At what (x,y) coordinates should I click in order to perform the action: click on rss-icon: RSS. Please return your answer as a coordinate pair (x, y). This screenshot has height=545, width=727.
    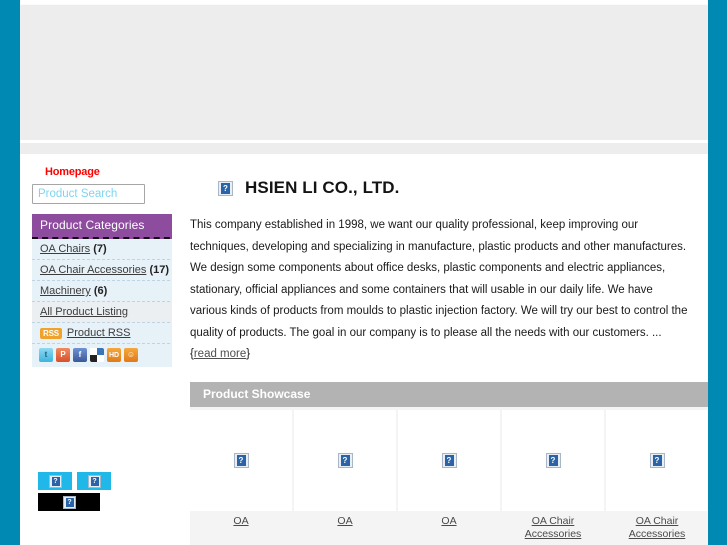
    Looking at the image, I should click on (51, 333).